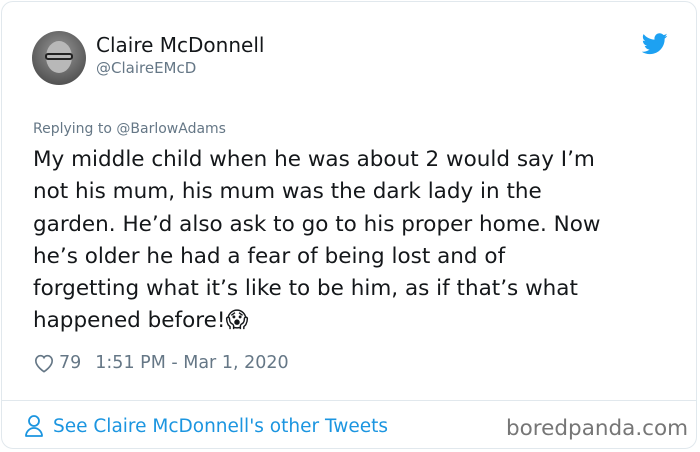 The width and height of the screenshot is (700, 452). Describe the element at coordinates (70, 363) in the screenshot. I see `like-count: 79` at that location.